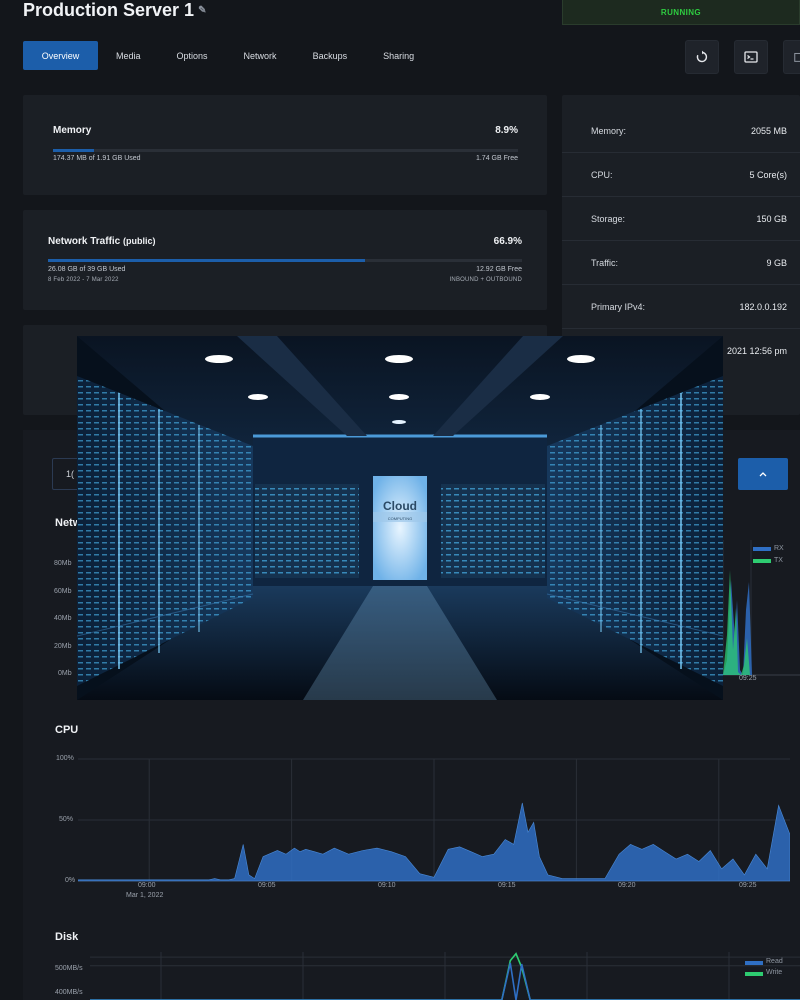 The image size is (800, 1000). I want to click on net-x-tick: 09:25, so click(748, 678).